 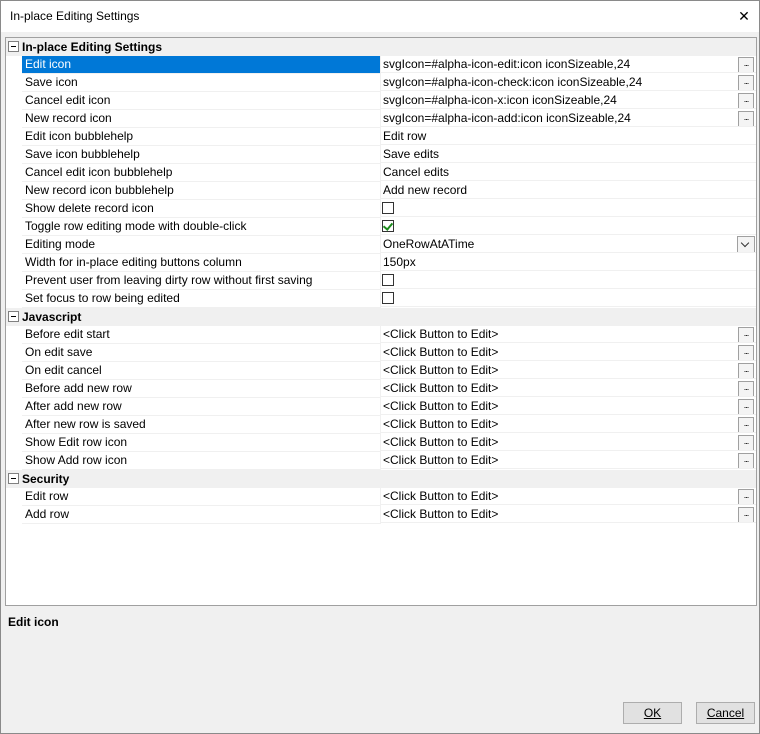 What do you see at coordinates (201, 245) in the screenshot?
I see `property-name: Editing mode` at bounding box center [201, 245].